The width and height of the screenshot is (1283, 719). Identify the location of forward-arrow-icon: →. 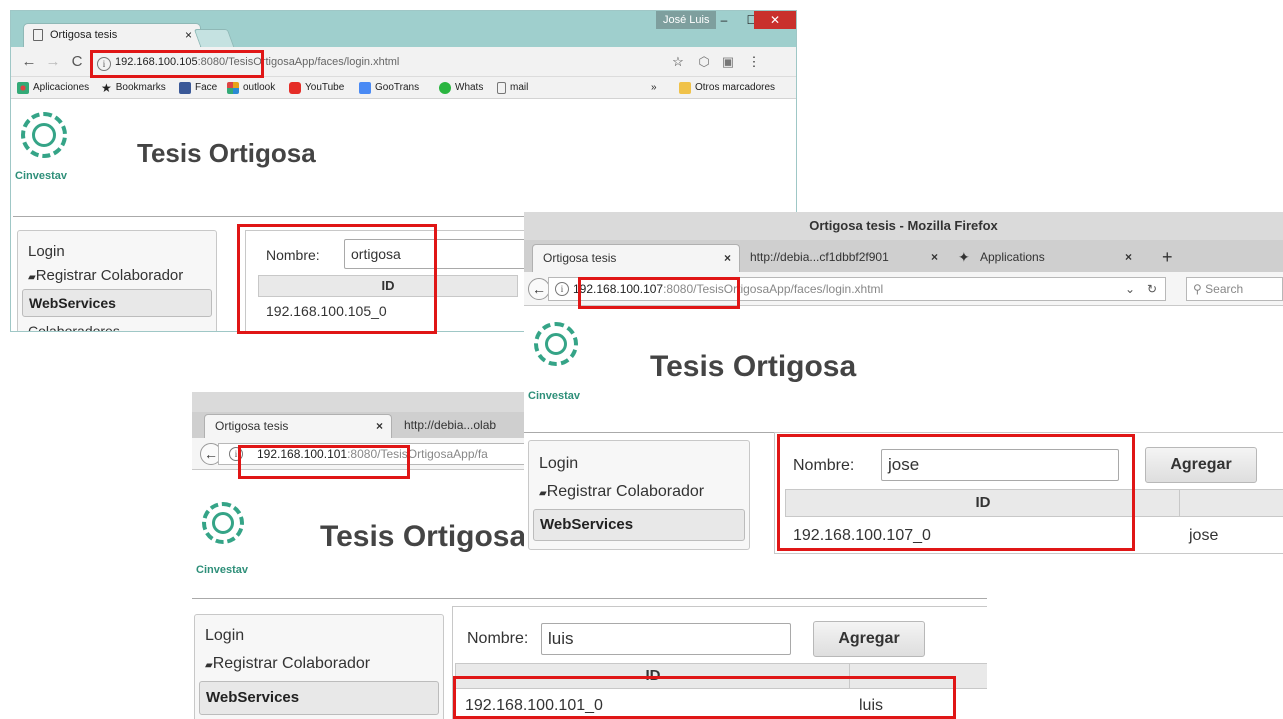
(53, 62).